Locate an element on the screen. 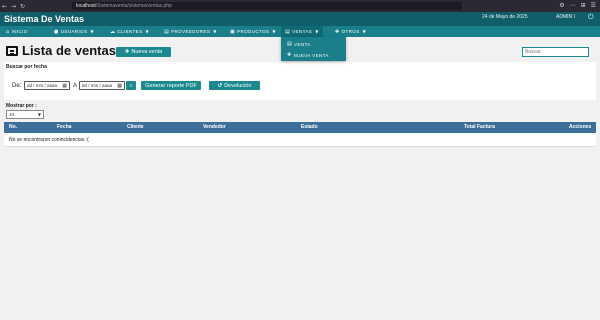 This screenshot has width=600, height=320. new-sale-button: ✚ Nueva venta is located at coordinates (143, 52).